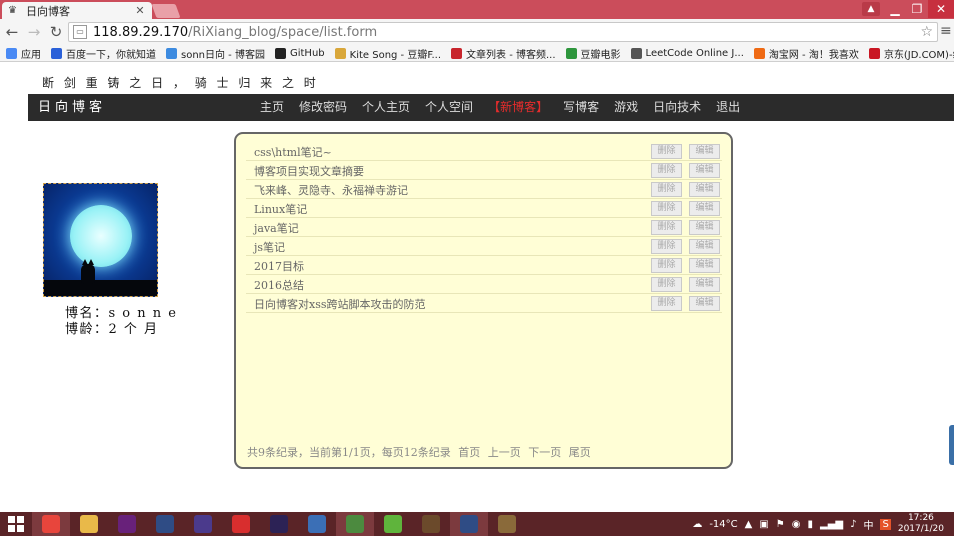  I want to click on site-brand: 日向博客, so click(72, 107).